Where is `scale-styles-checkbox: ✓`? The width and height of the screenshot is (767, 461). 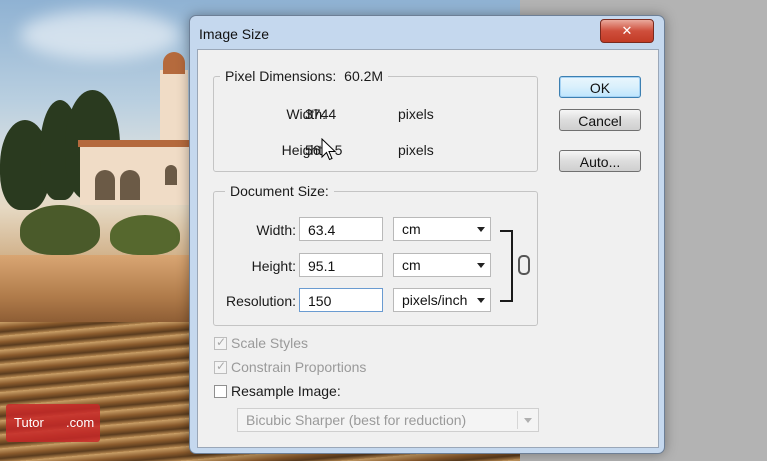
scale-styles-checkbox: ✓ is located at coordinates (220, 342).